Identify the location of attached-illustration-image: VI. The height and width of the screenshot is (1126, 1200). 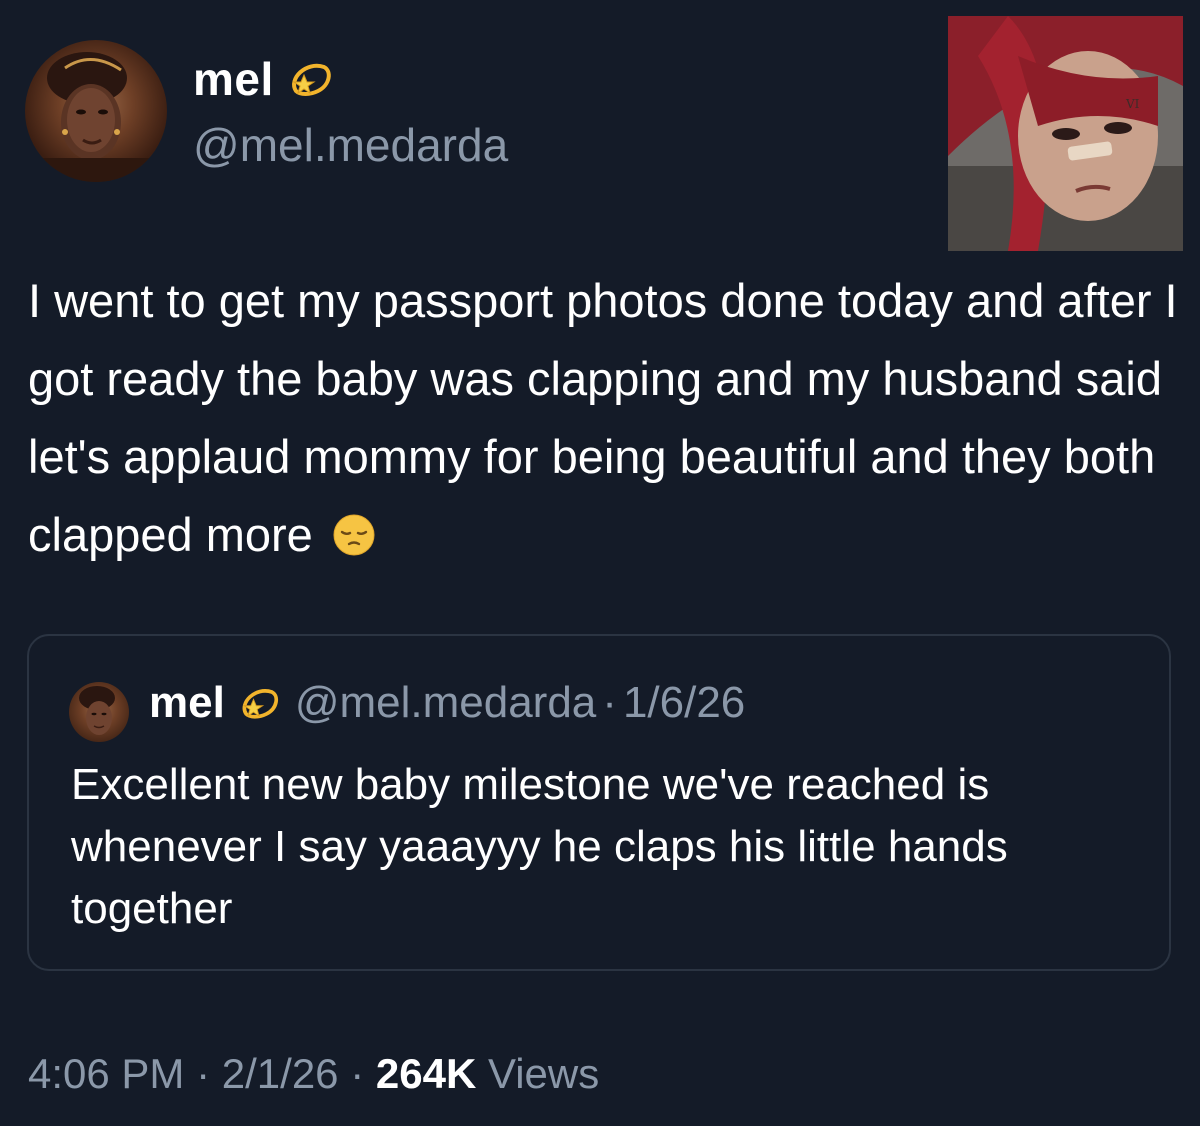
(1065, 133).